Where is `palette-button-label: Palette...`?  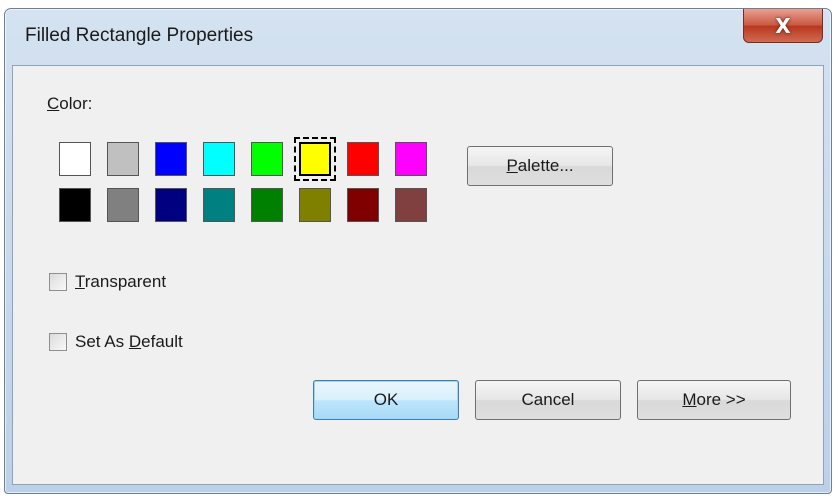 palette-button-label: Palette... is located at coordinates (540, 165).